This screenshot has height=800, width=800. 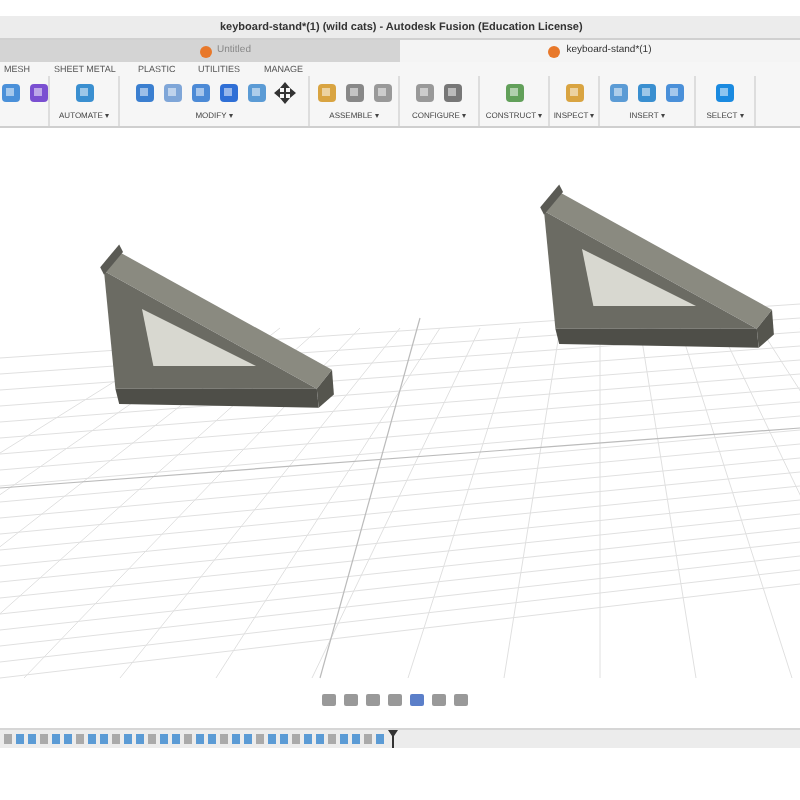 I want to click on timeline-marker-icon, so click(x=393, y=739).